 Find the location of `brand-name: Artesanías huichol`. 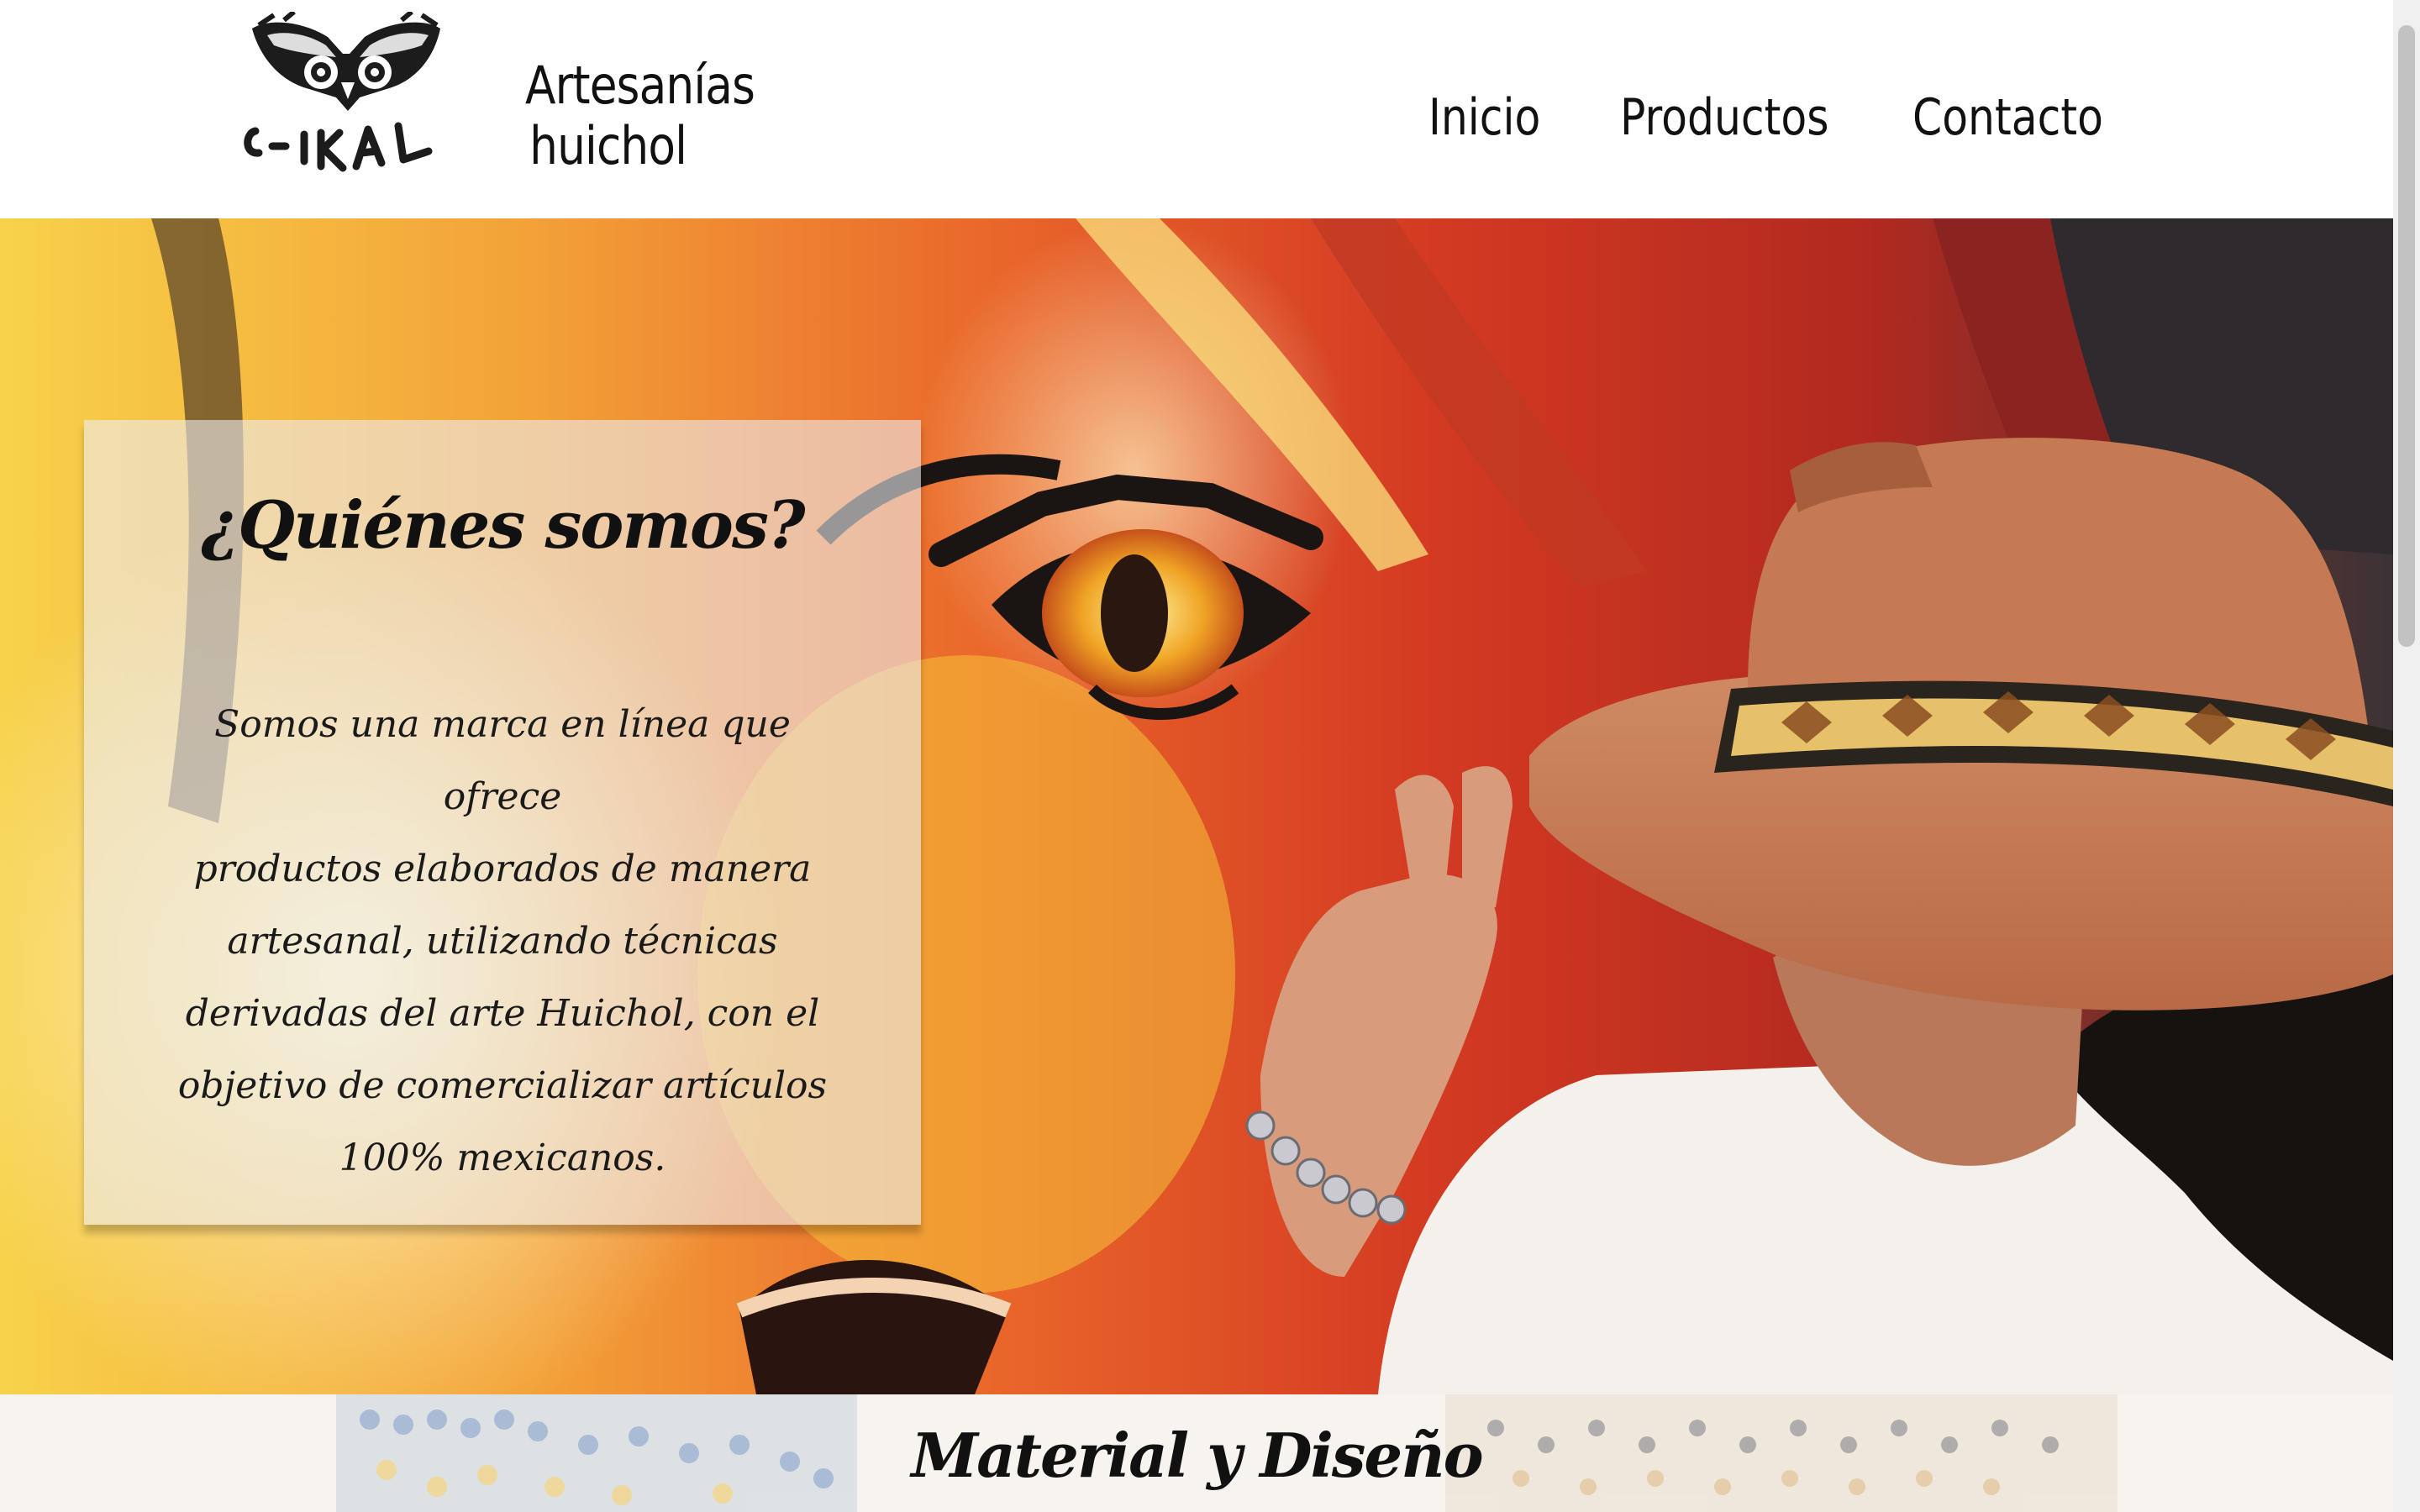

brand-name: Artesanías huichol is located at coordinates (662, 115).